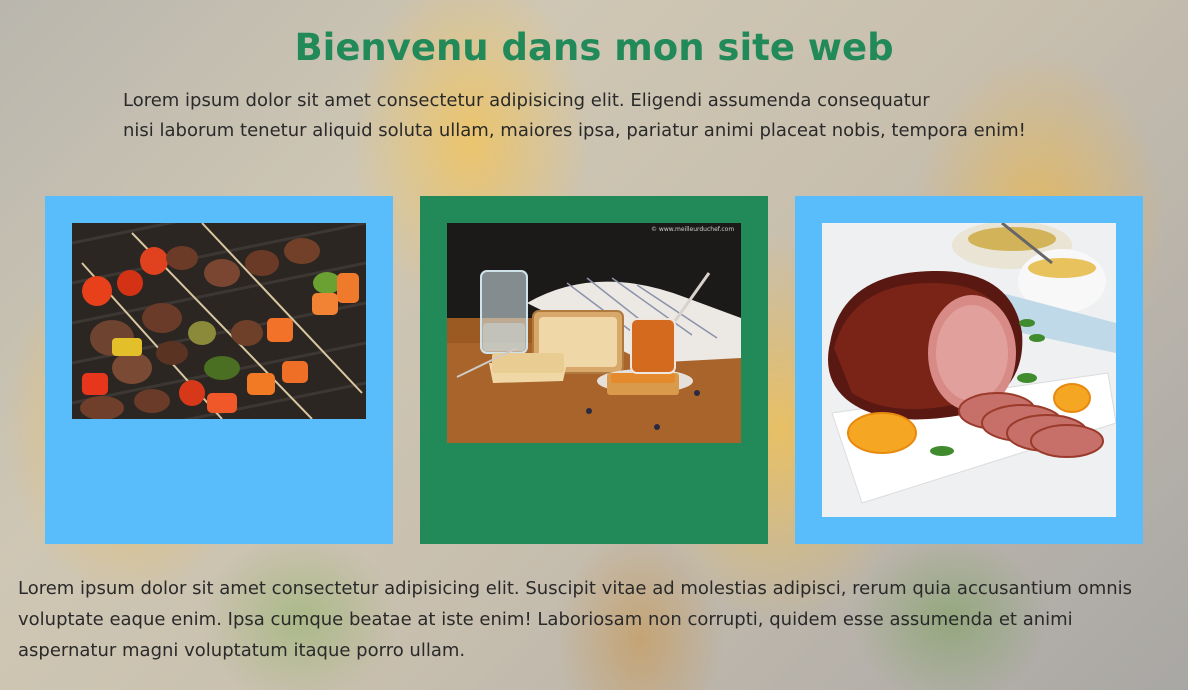 This screenshot has width=1188, height=690. What do you see at coordinates (219, 321) in the screenshot?
I see `brochettes-grill-photo` at bounding box center [219, 321].